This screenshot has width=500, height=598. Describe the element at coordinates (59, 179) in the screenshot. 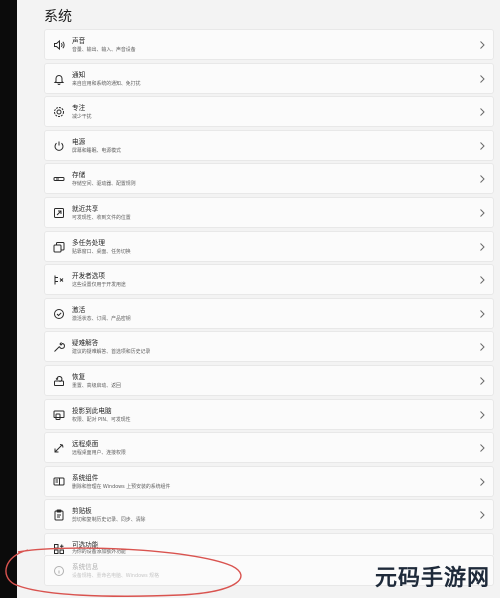

I see `storage-icon` at that location.